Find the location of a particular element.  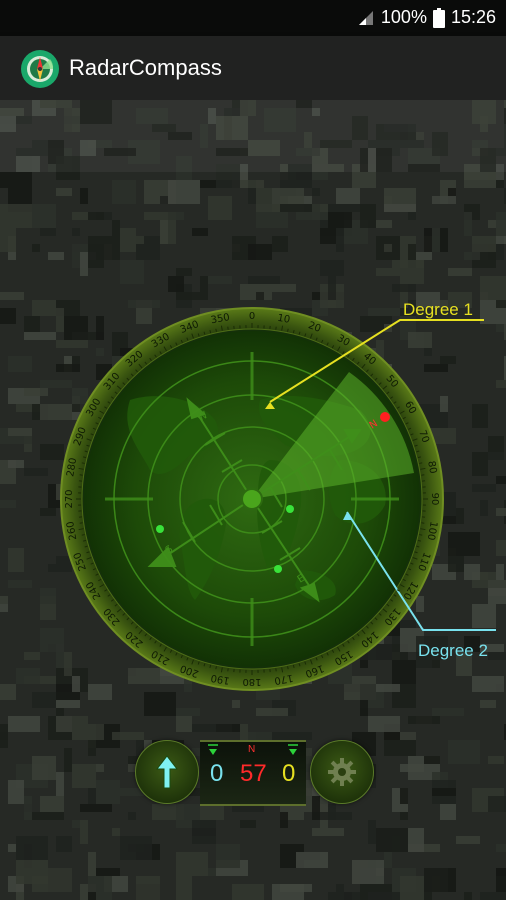

degree2-value: 0 is located at coordinates (217, 773).